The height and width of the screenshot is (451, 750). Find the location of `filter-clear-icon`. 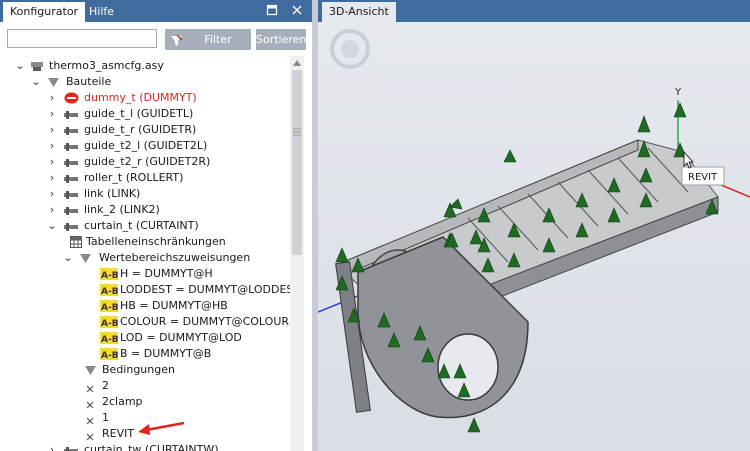

filter-clear-icon is located at coordinates (176, 43).